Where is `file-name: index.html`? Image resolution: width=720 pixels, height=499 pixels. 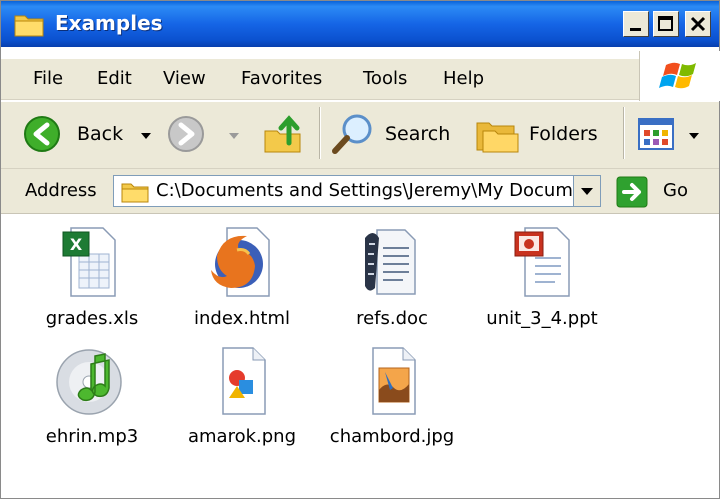 file-name: index.html is located at coordinates (242, 318).